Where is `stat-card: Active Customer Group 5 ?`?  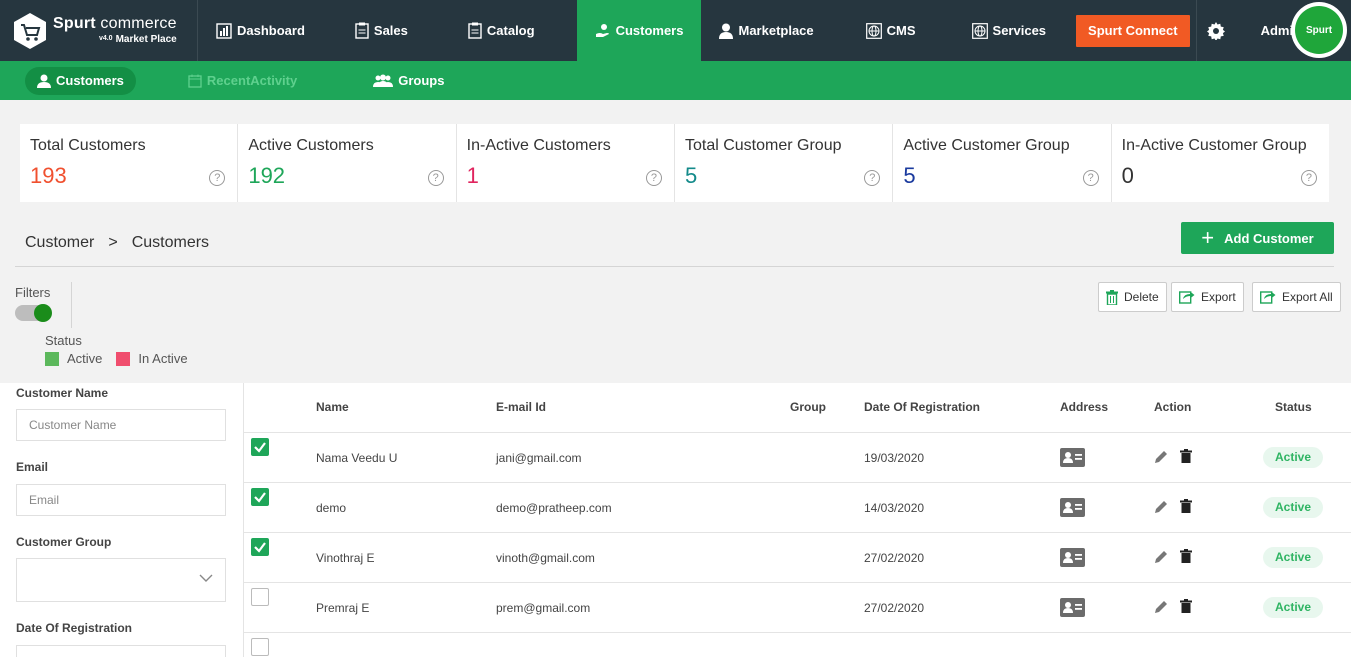
stat-card: Active Customer Group 5 ? is located at coordinates (1002, 163).